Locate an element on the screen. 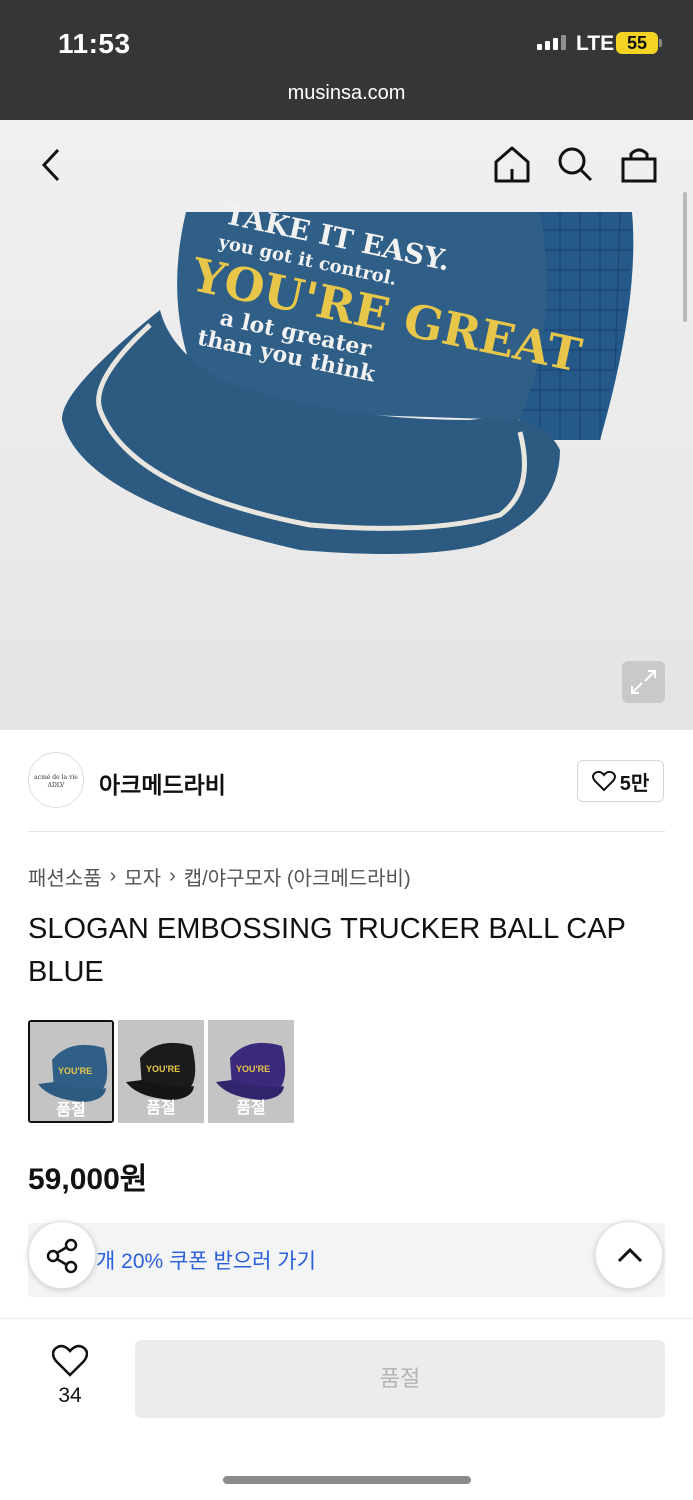 The height and width of the screenshot is (1500, 693). scrollbar is located at coordinates (685, 257).